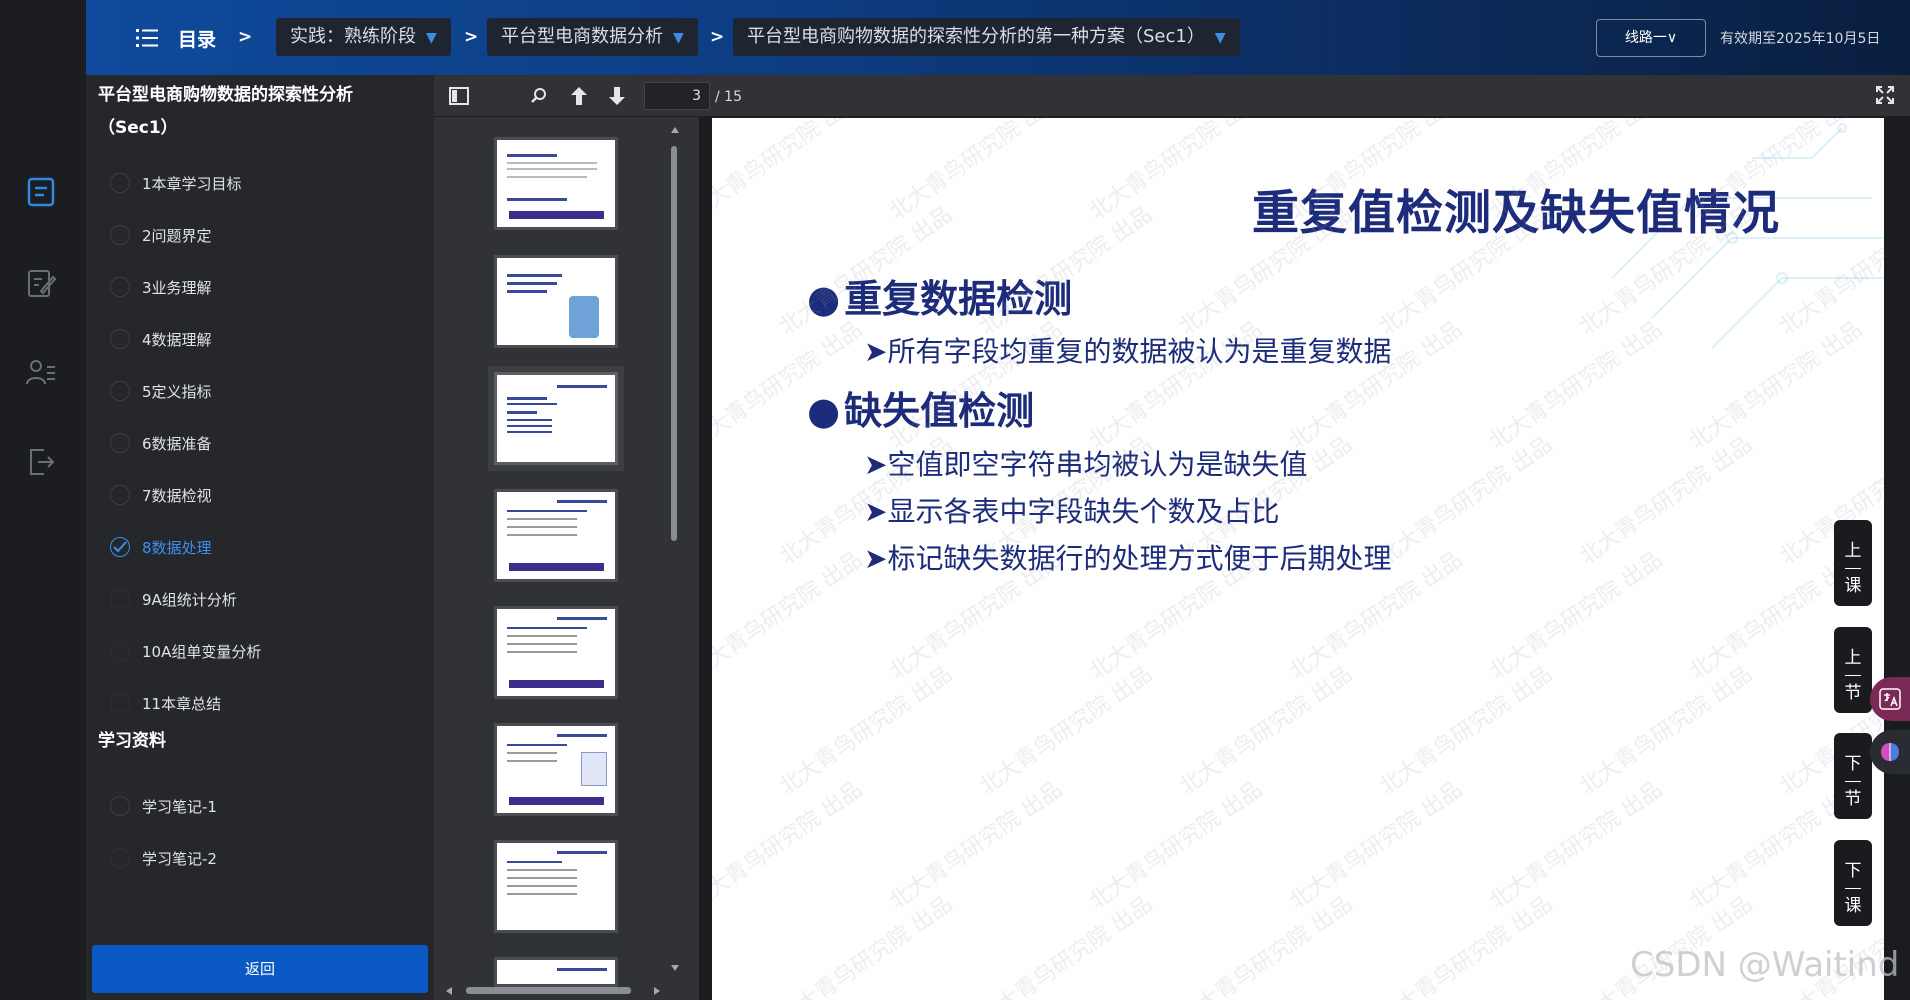 This screenshot has height=1000, width=1910. I want to click on lesson-item: 11本章总结, so click(165, 703).